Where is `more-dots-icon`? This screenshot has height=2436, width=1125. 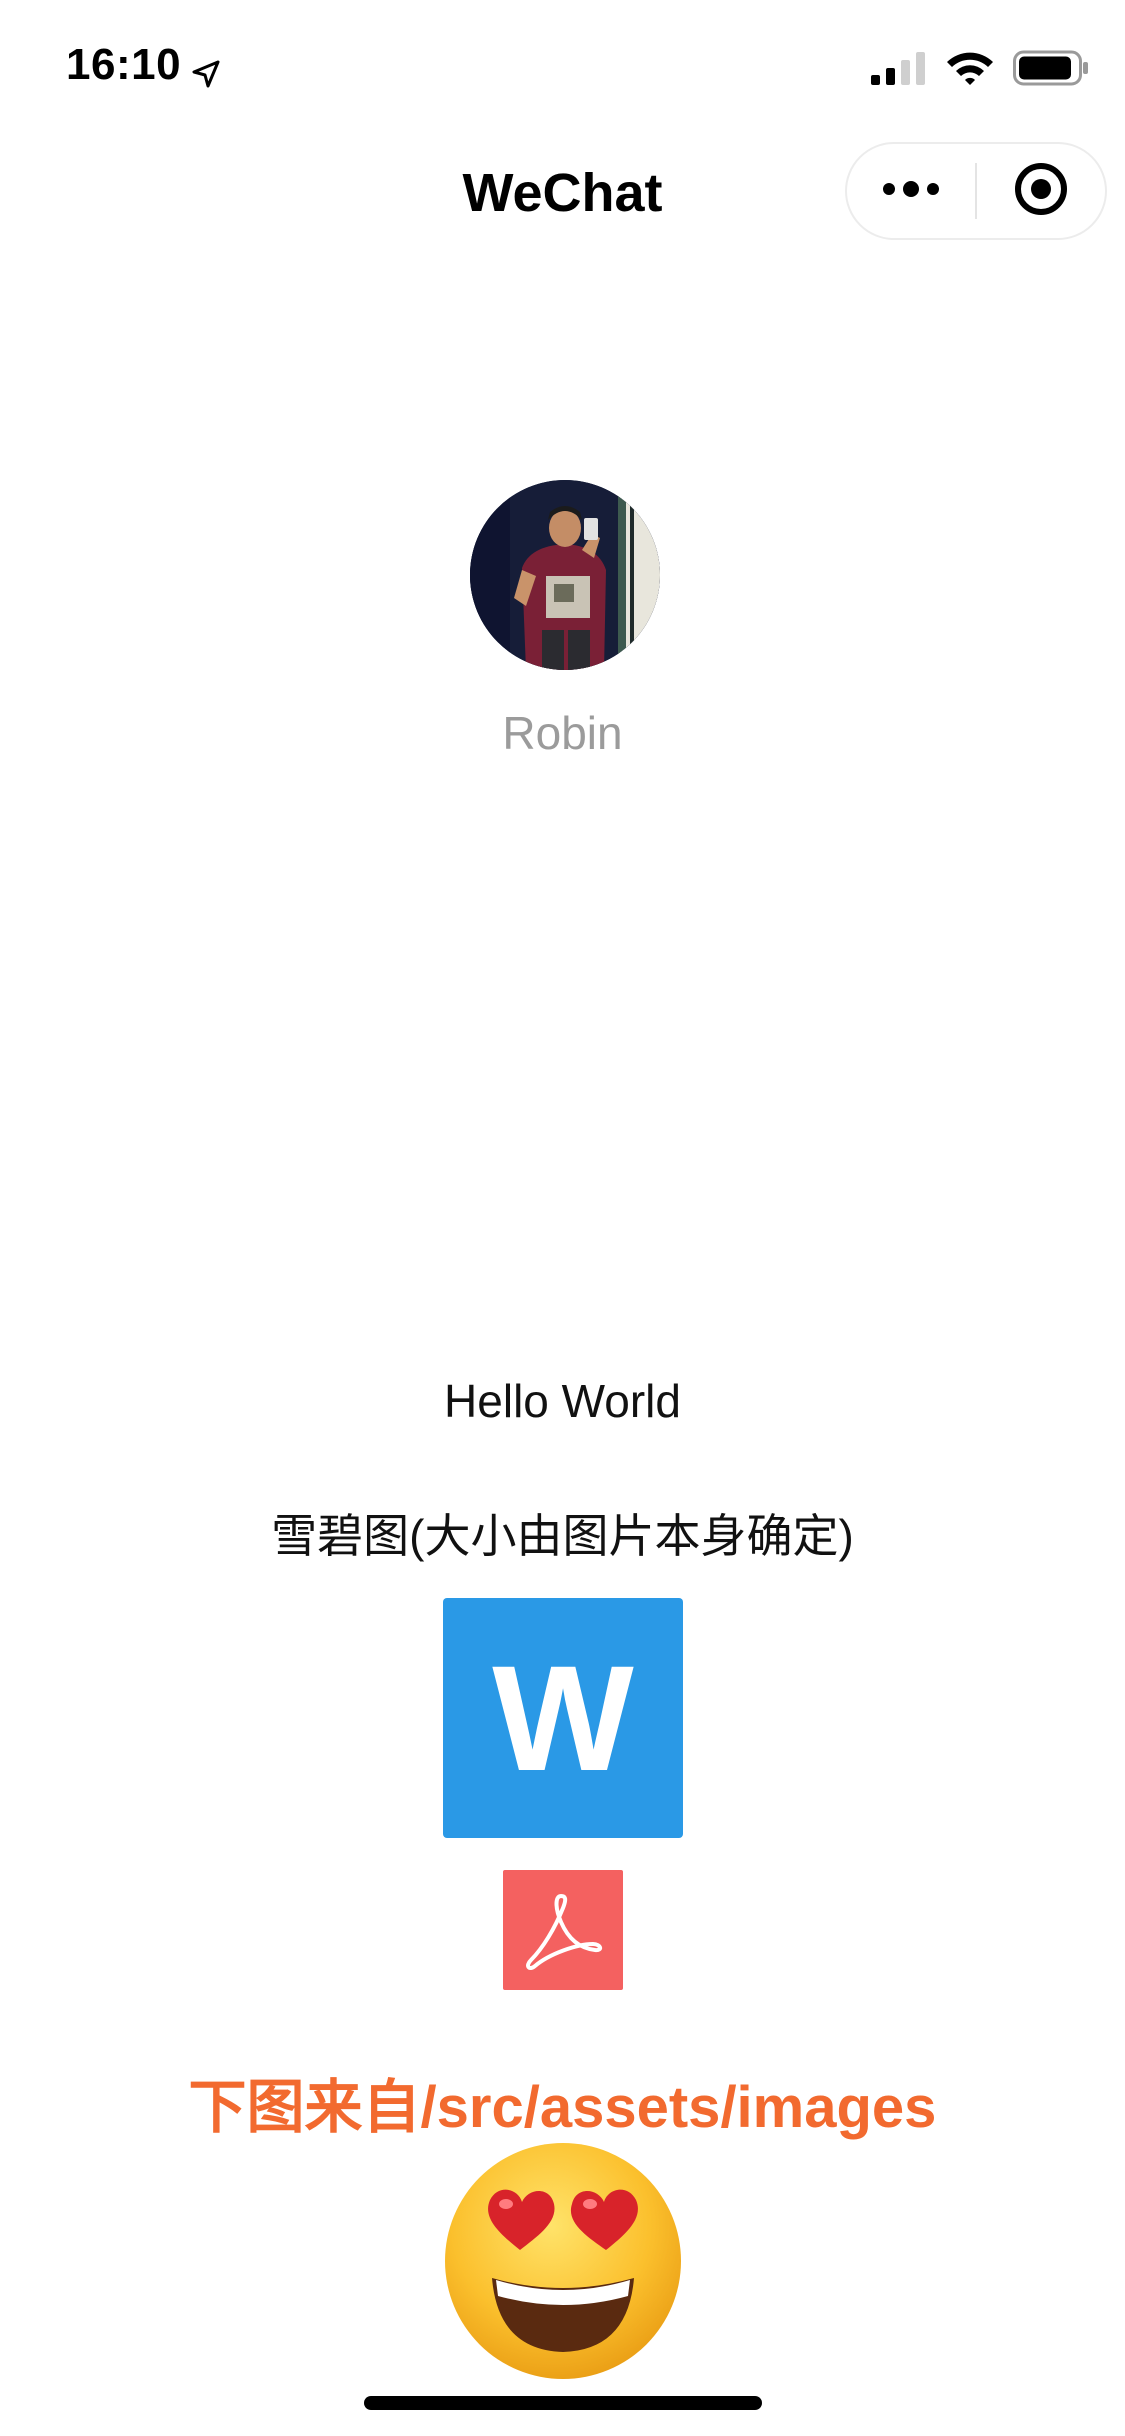
more-dots-icon is located at coordinates (911, 191).